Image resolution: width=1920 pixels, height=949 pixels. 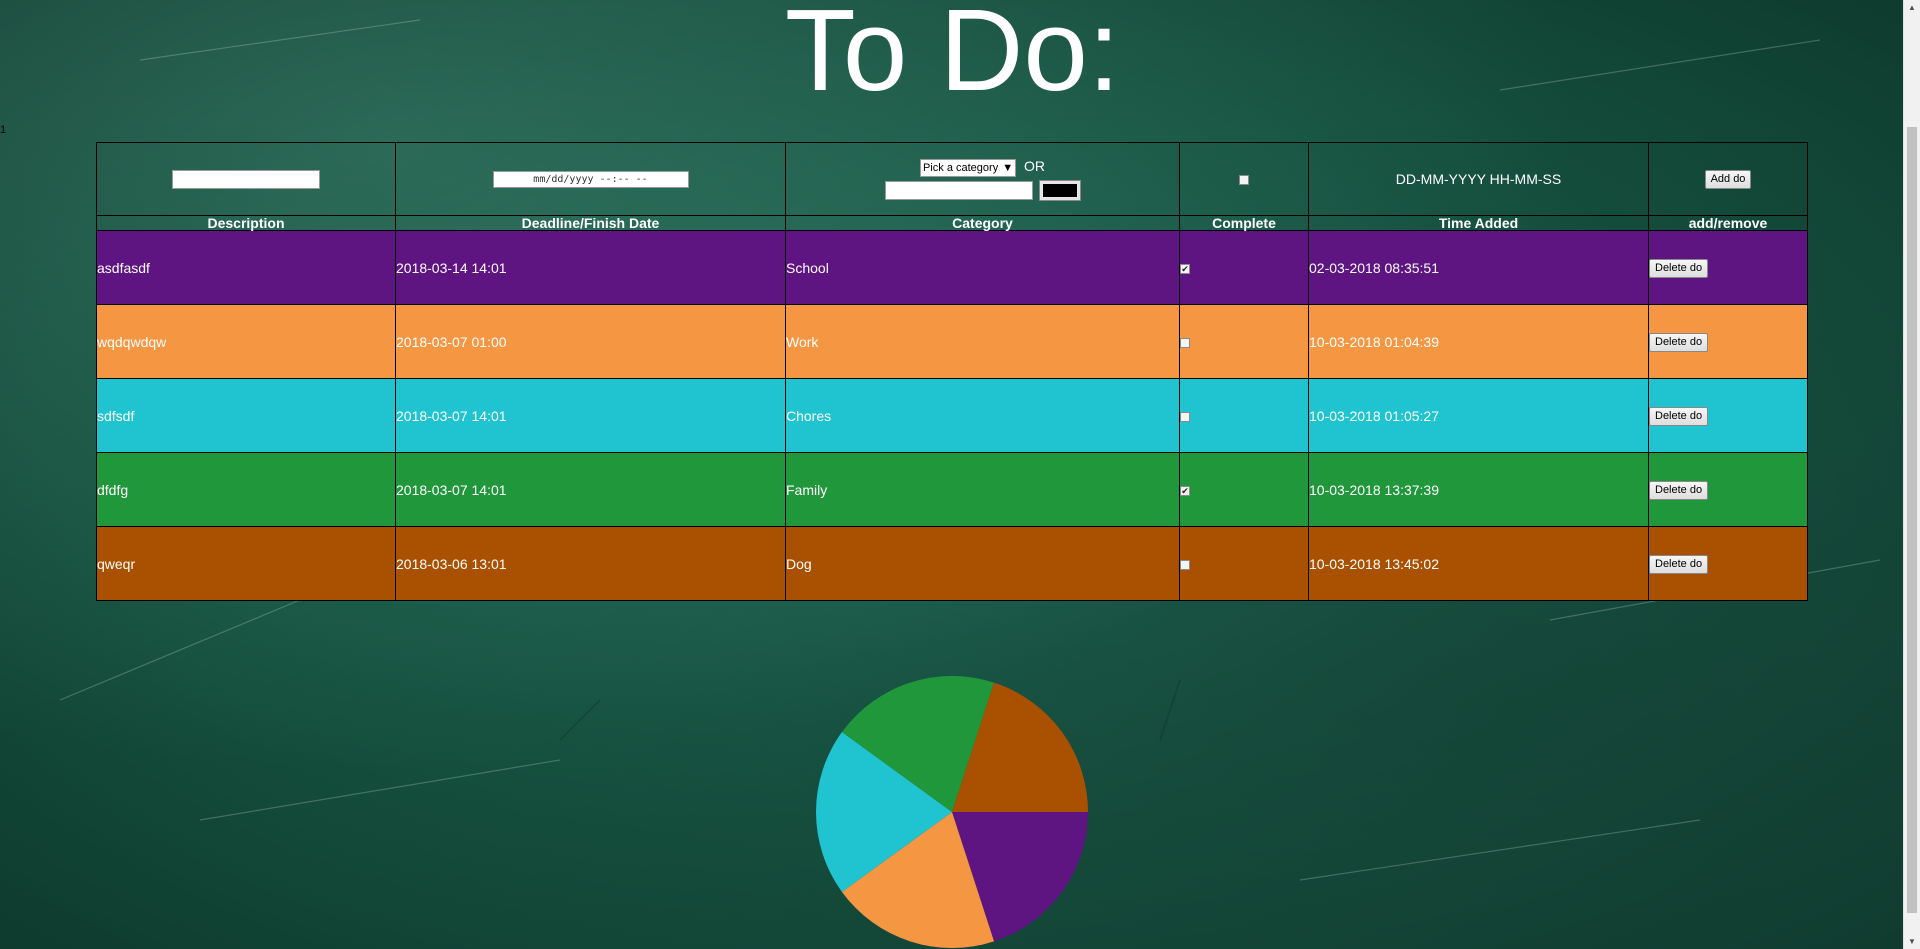 I want to click on category-text: Work, so click(x=982, y=341).